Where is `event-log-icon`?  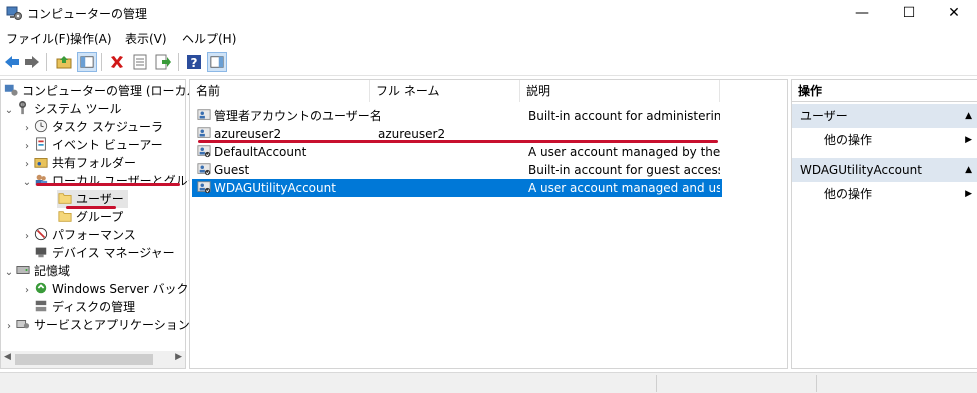 event-log-icon is located at coordinates (41, 144).